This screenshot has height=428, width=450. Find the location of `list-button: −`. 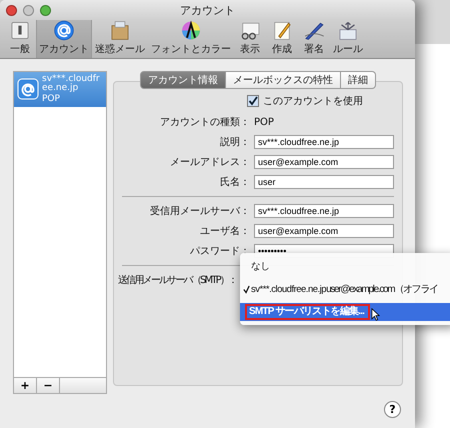

list-button: − is located at coordinates (48, 385).